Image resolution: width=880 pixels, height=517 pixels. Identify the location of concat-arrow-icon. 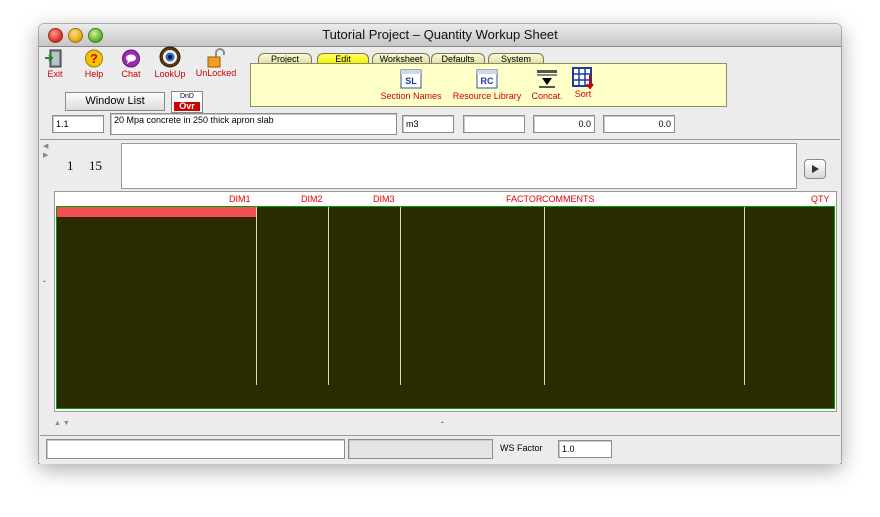
(547, 79).